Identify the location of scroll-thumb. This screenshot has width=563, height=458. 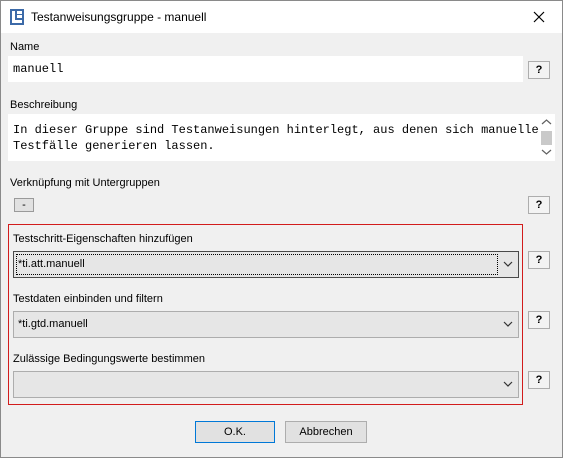
(546, 138).